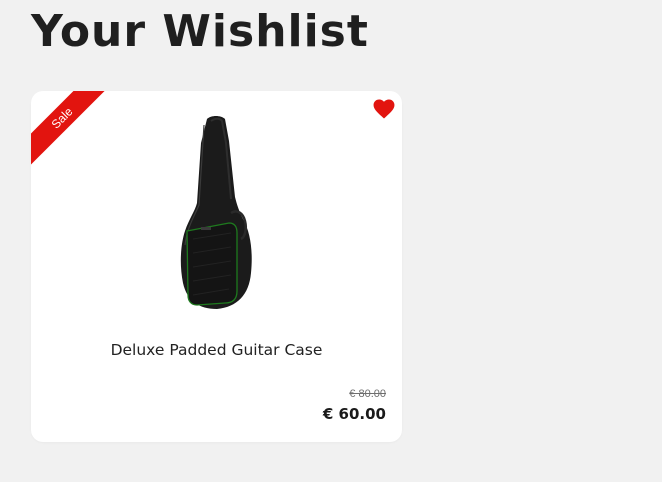 Image resolution: width=662 pixels, height=482 pixels. I want to click on original-price: € 80.00, so click(367, 394).